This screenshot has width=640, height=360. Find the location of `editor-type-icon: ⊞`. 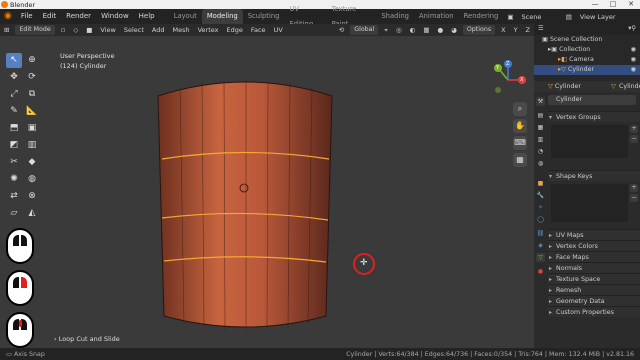

editor-type-icon: ⊞ is located at coordinates (6, 30).